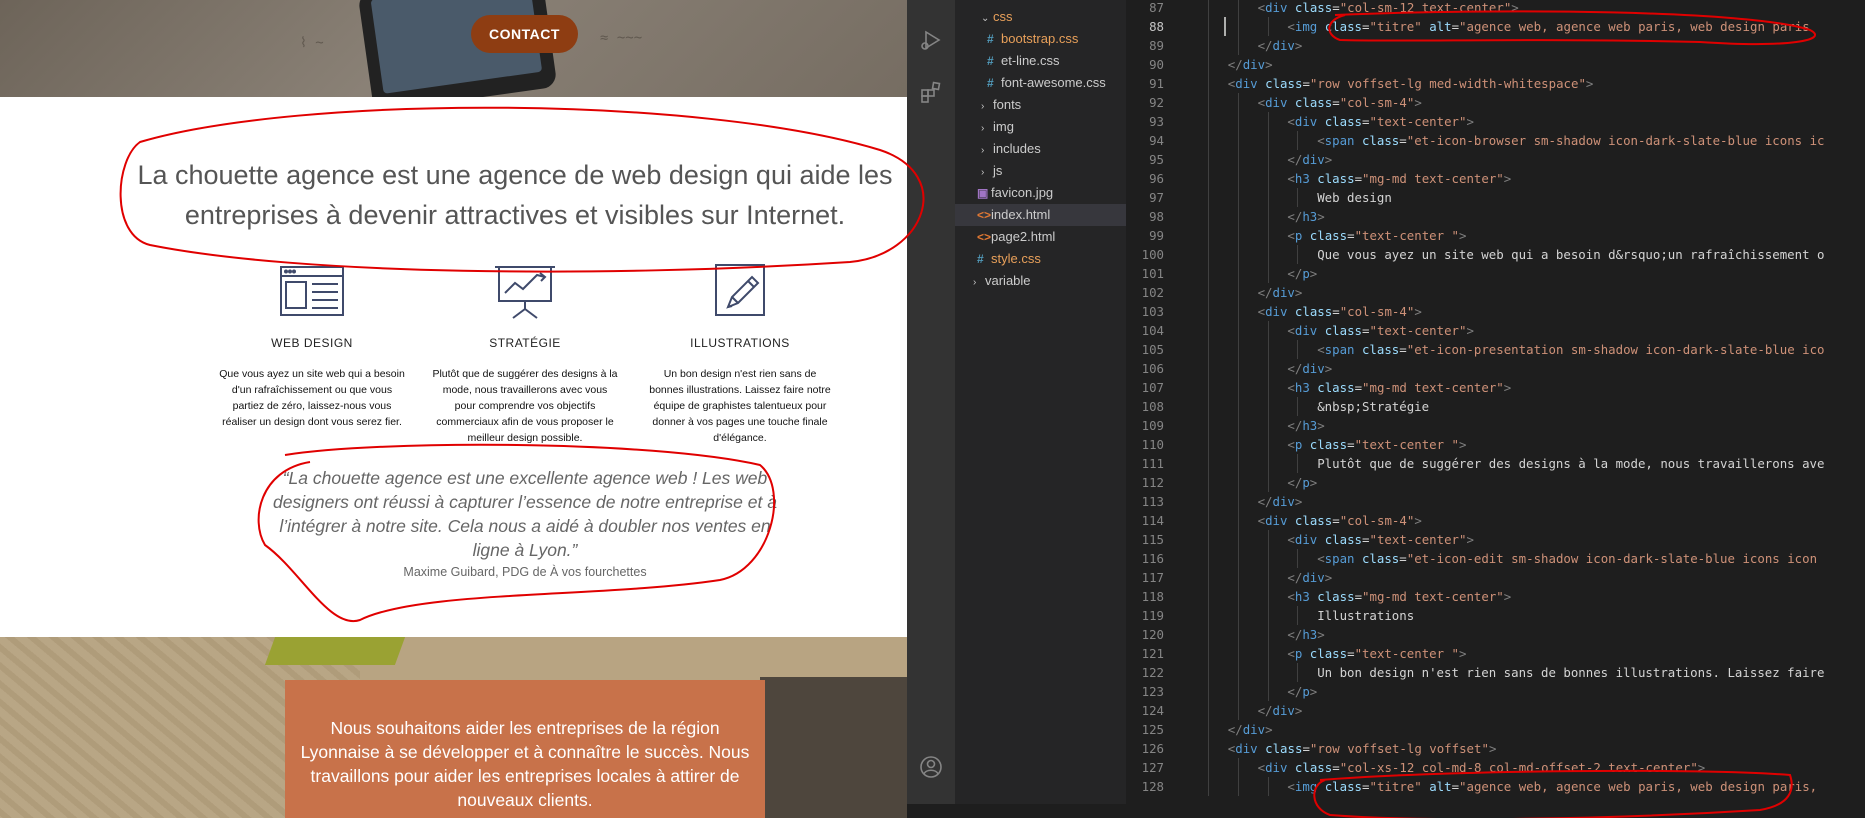  I want to click on code-line: Illustrations, so click(1365, 615).